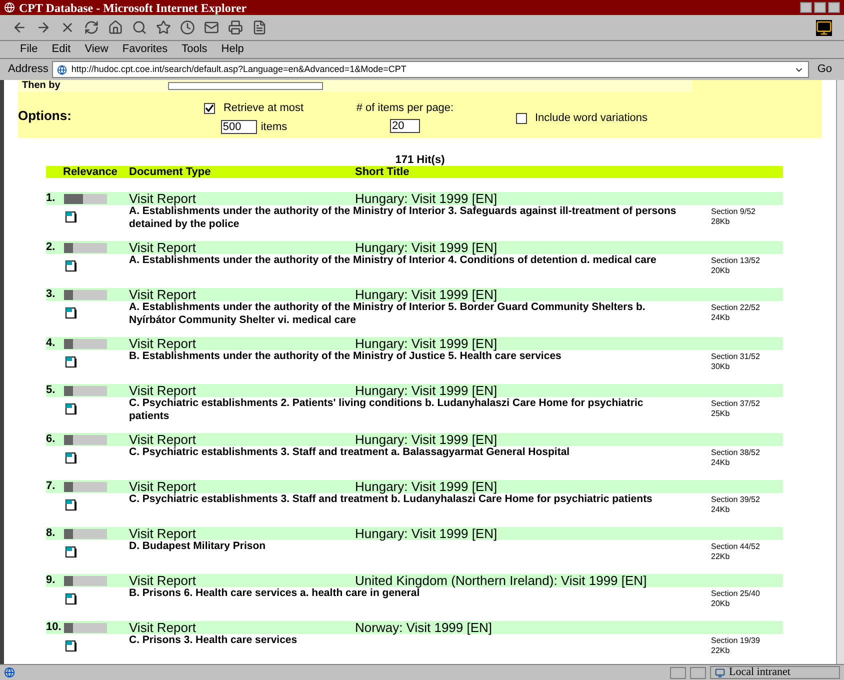  I want to click on result-row: 4. Visit Report Hungary: Visit 1999 [EN], so click(414, 343).